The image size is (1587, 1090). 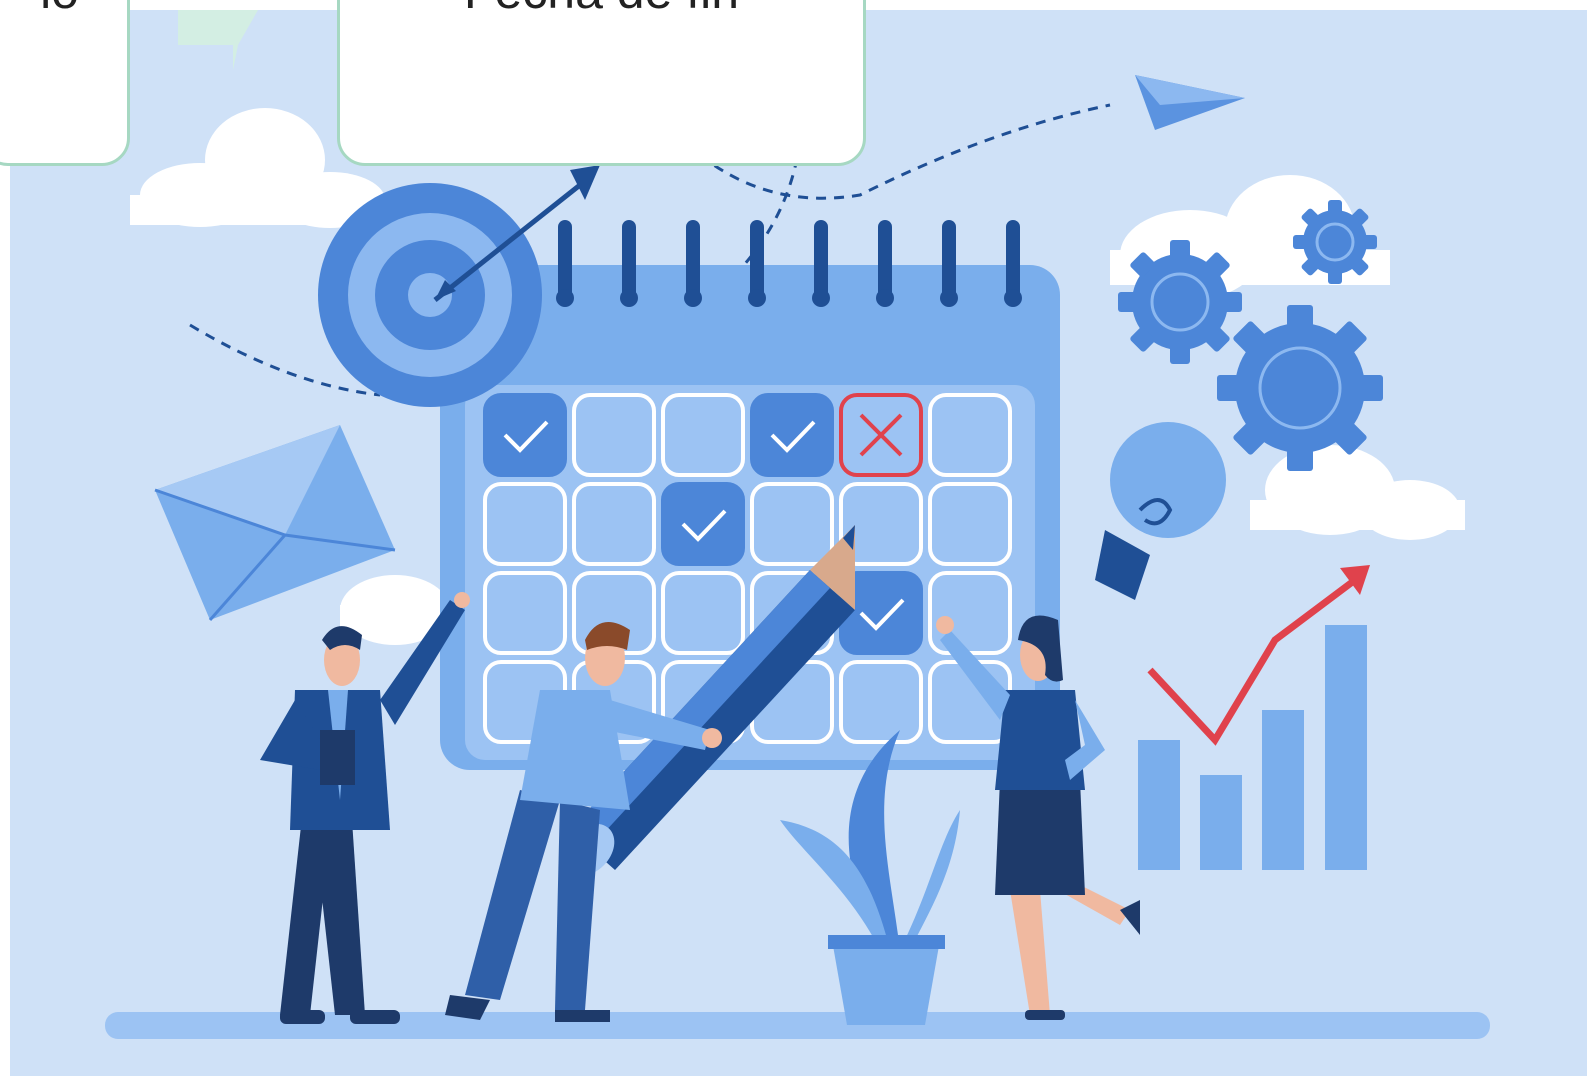 I want to click on gear-icon-large, so click(x=1300, y=388).